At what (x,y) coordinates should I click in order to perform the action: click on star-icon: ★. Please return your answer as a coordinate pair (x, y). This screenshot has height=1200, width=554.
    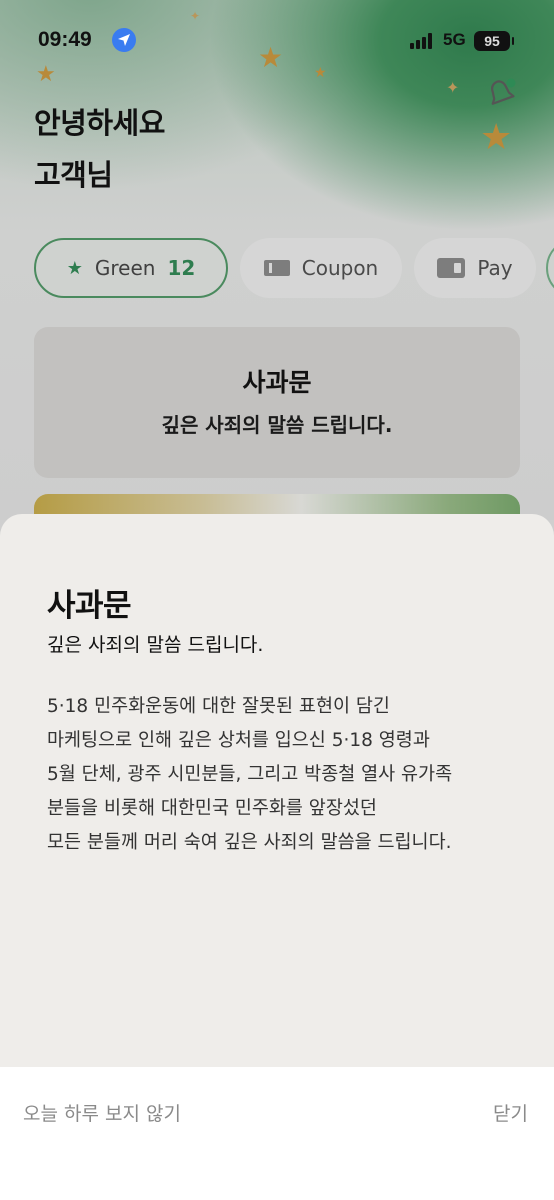
    Looking at the image, I should click on (74, 268).